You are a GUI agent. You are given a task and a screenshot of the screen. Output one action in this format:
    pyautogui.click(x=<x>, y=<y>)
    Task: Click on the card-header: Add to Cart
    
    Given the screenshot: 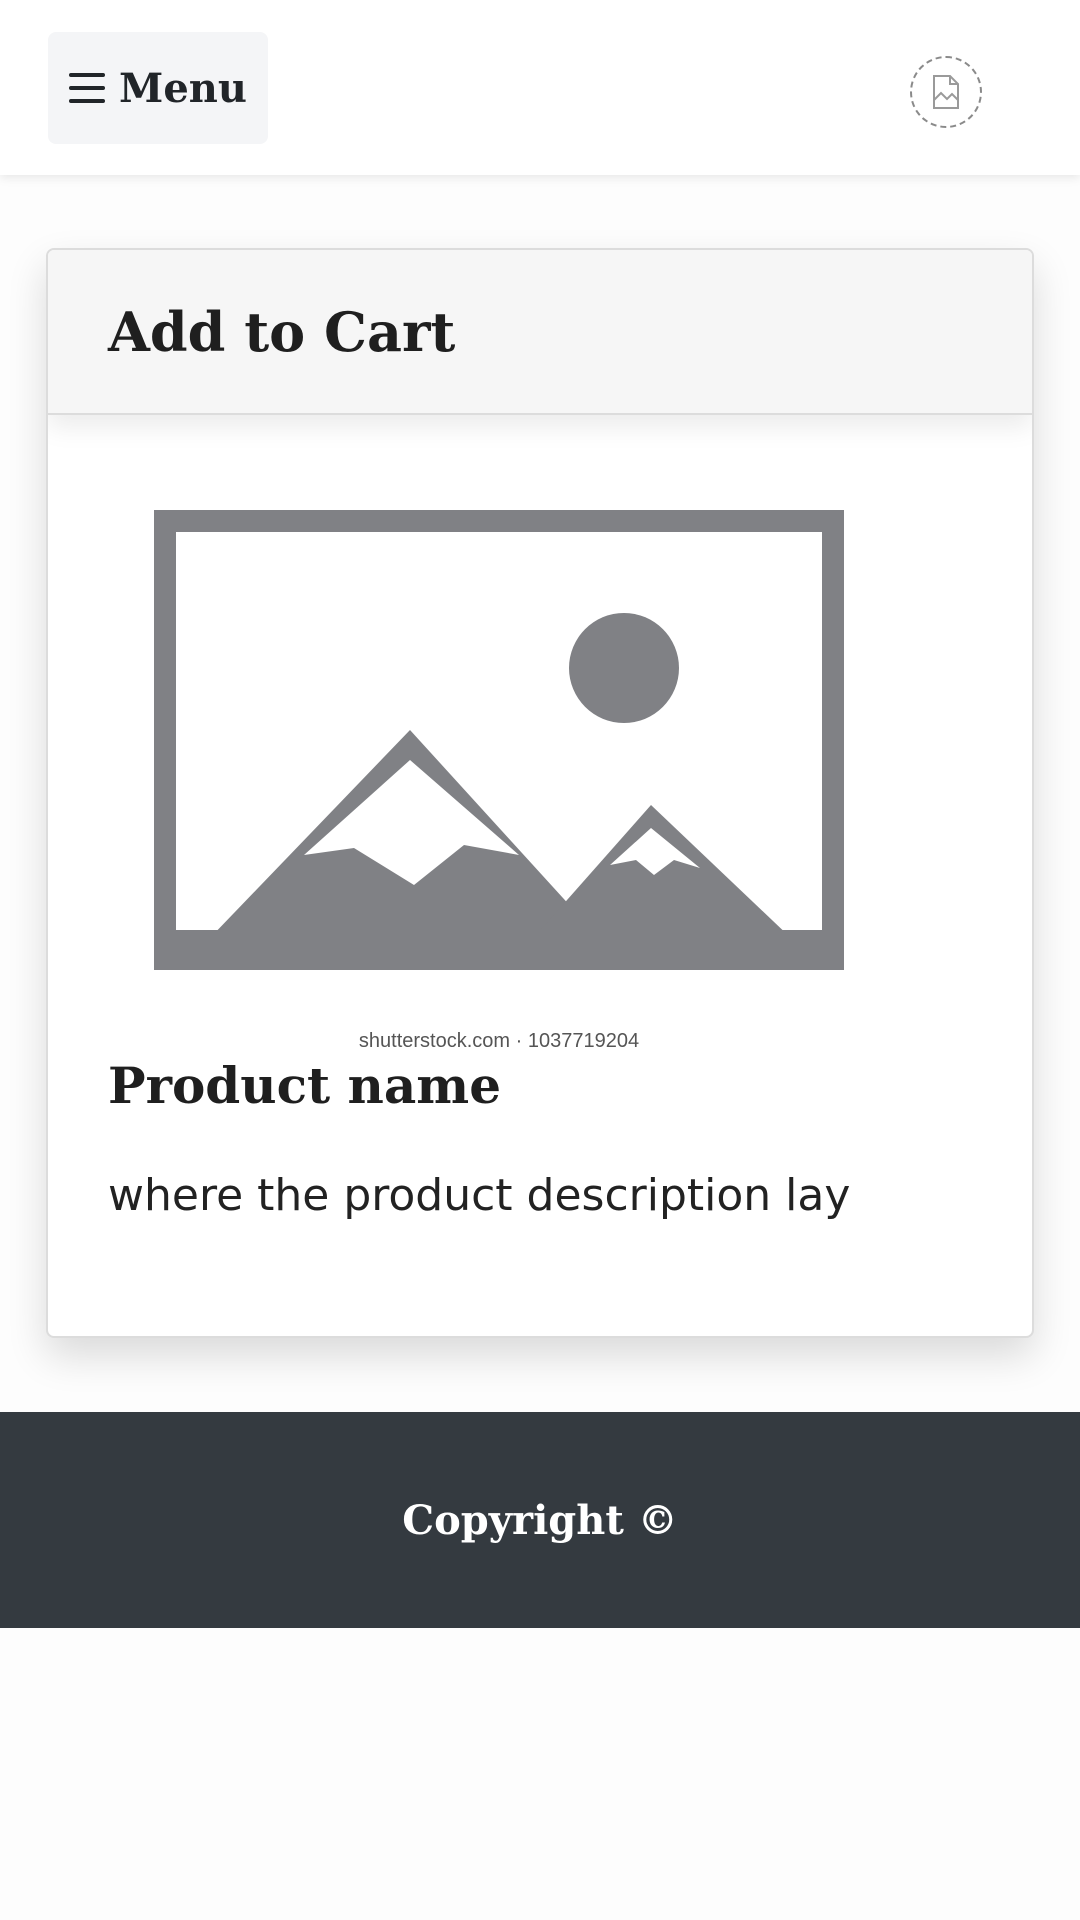 What is the action you would take?
    pyautogui.click(x=540, y=332)
    